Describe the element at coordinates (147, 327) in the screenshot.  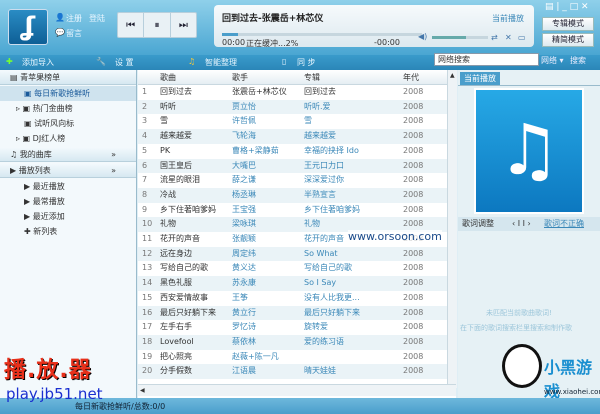
I see `row-index: 17` at that location.